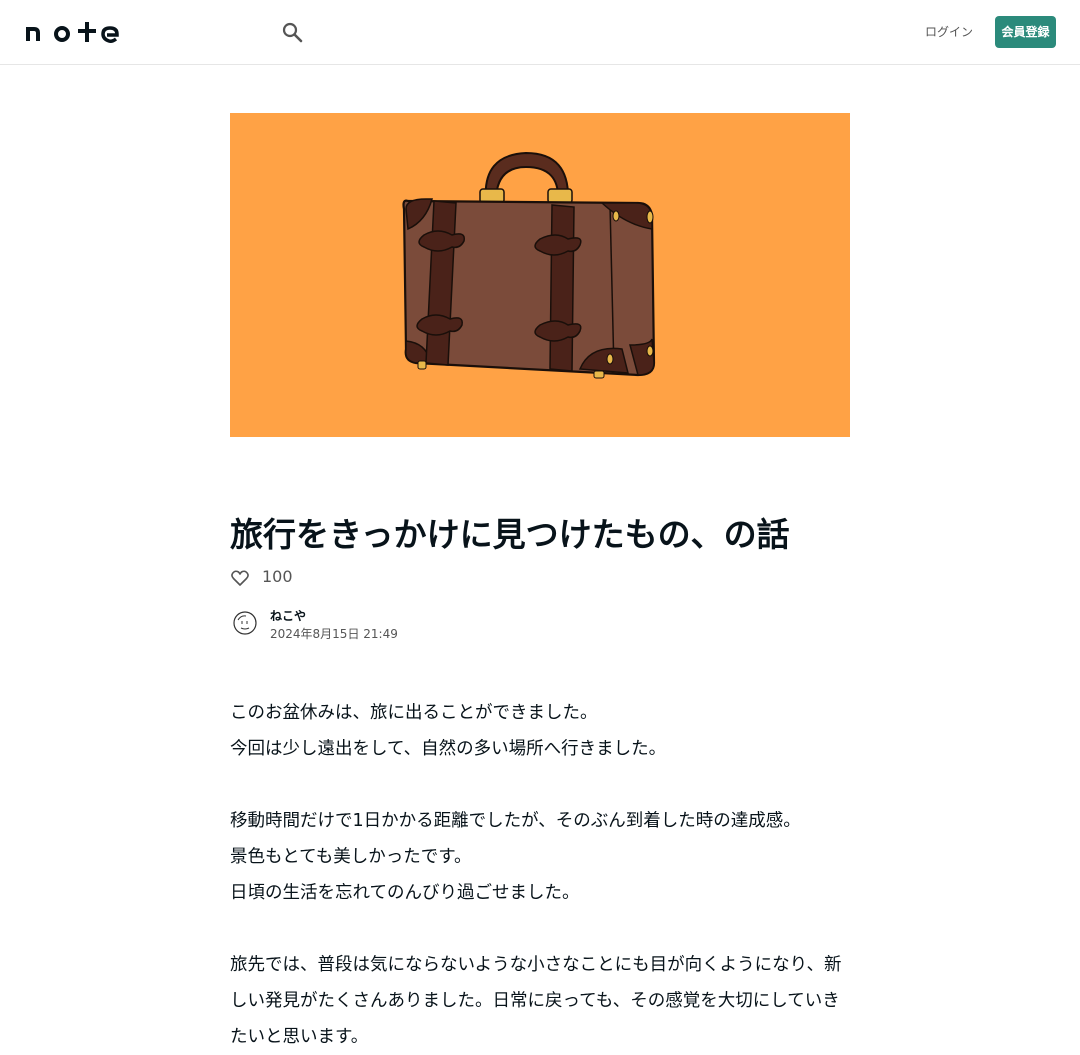 This screenshot has height=1055, width=1080. Describe the element at coordinates (405, 893) in the screenshot. I see `body-paragraph: 日頃の生活を忘れてのんびり過ごせました。` at that location.